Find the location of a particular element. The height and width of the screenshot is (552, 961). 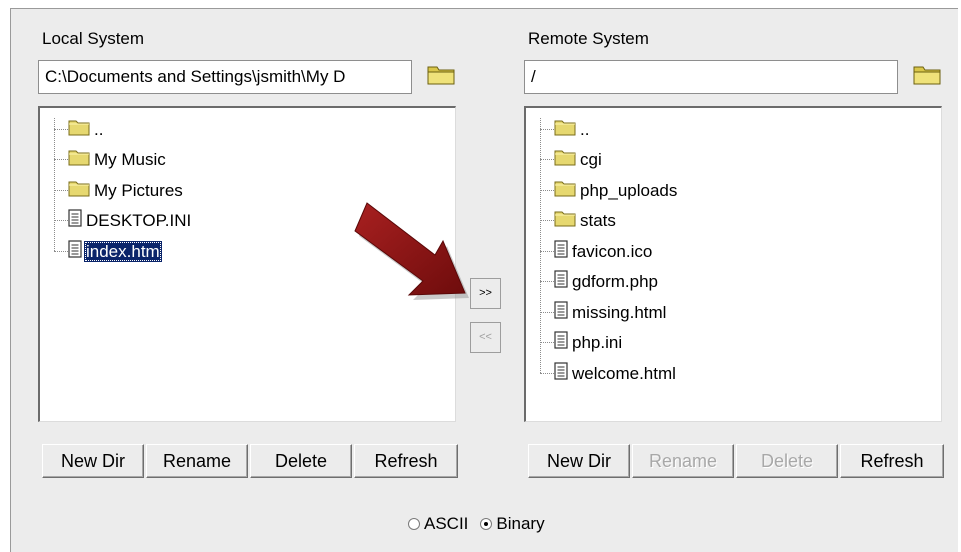

tree-item: php_uploads is located at coordinates (609, 190).